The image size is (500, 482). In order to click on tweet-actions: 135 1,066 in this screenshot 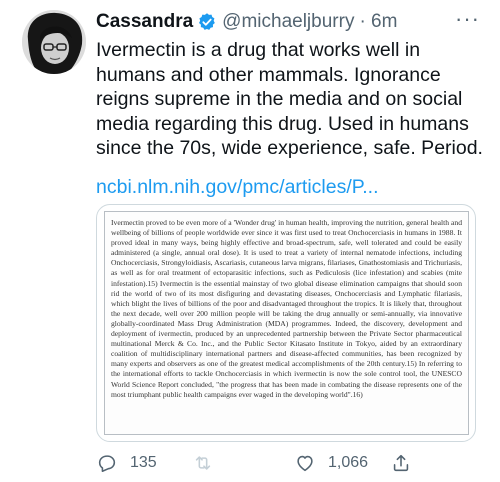, I will do `click(291, 463)`.